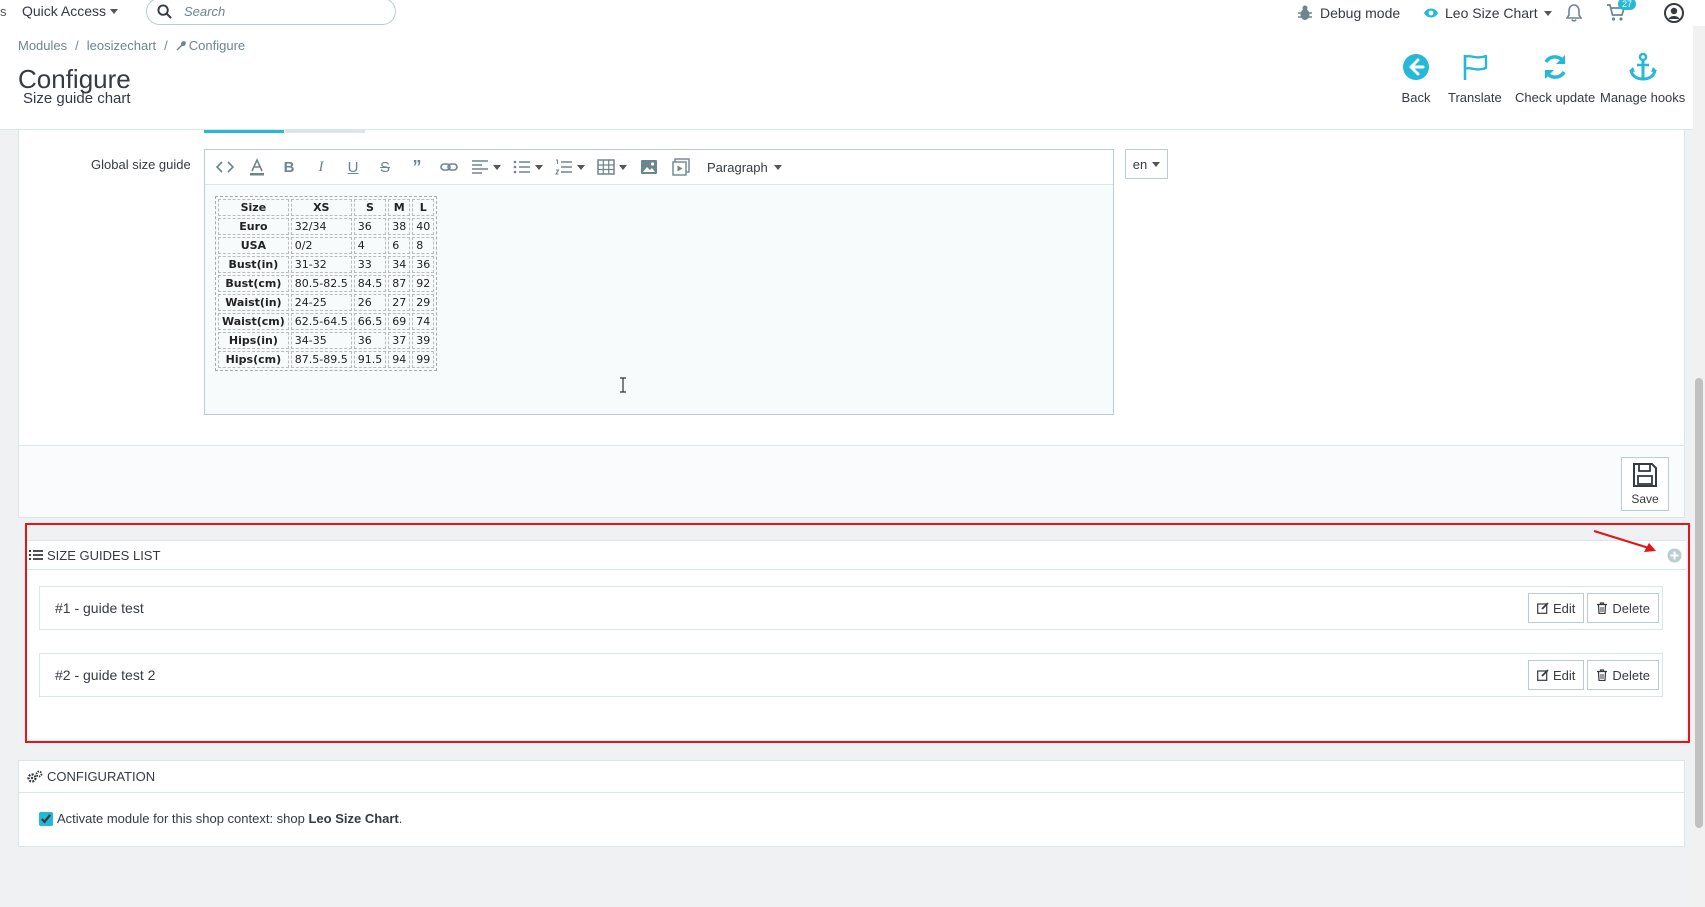 The height and width of the screenshot is (907, 1705). I want to click on manage-hooks-label: Manage hooks, so click(1643, 97).